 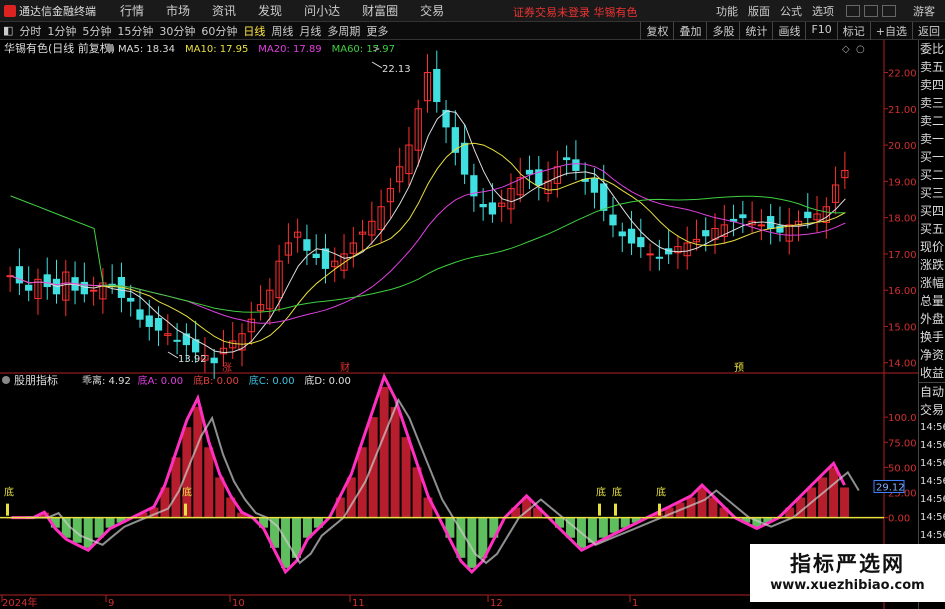 What do you see at coordinates (135, 31) in the screenshot?
I see `timeframe-tab-3: 15分钟` at bounding box center [135, 31].